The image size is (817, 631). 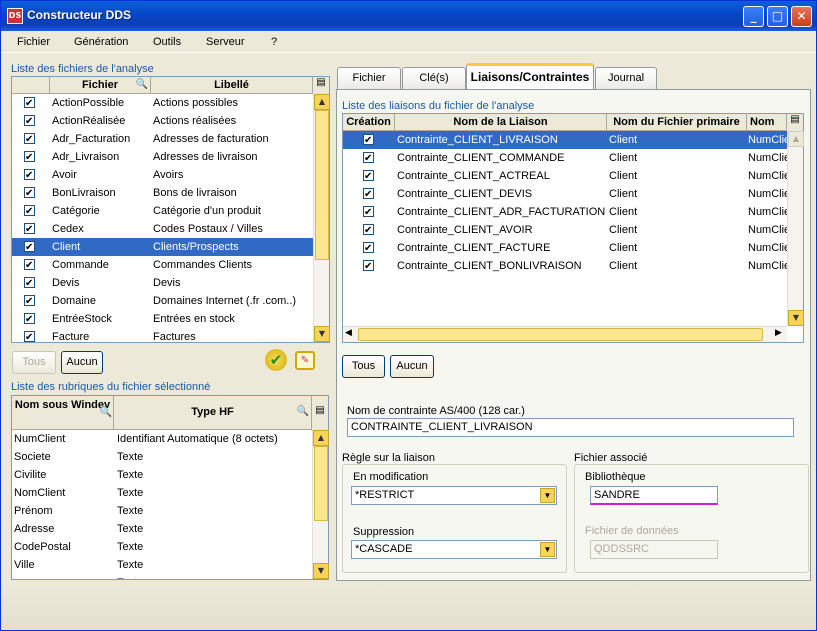 What do you see at coordinates (276, 360) in the screenshot?
I see `validate-icon: ✔` at bounding box center [276, 360].